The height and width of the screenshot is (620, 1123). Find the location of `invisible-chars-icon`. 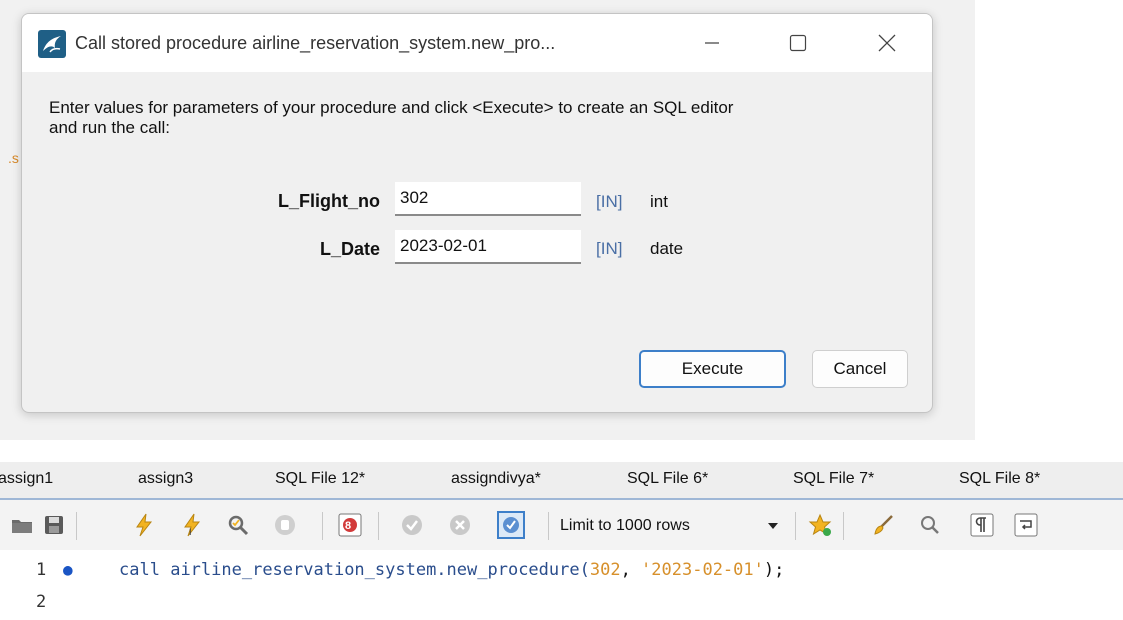

invisible-chars-icon is located at coordinates (982, 525).